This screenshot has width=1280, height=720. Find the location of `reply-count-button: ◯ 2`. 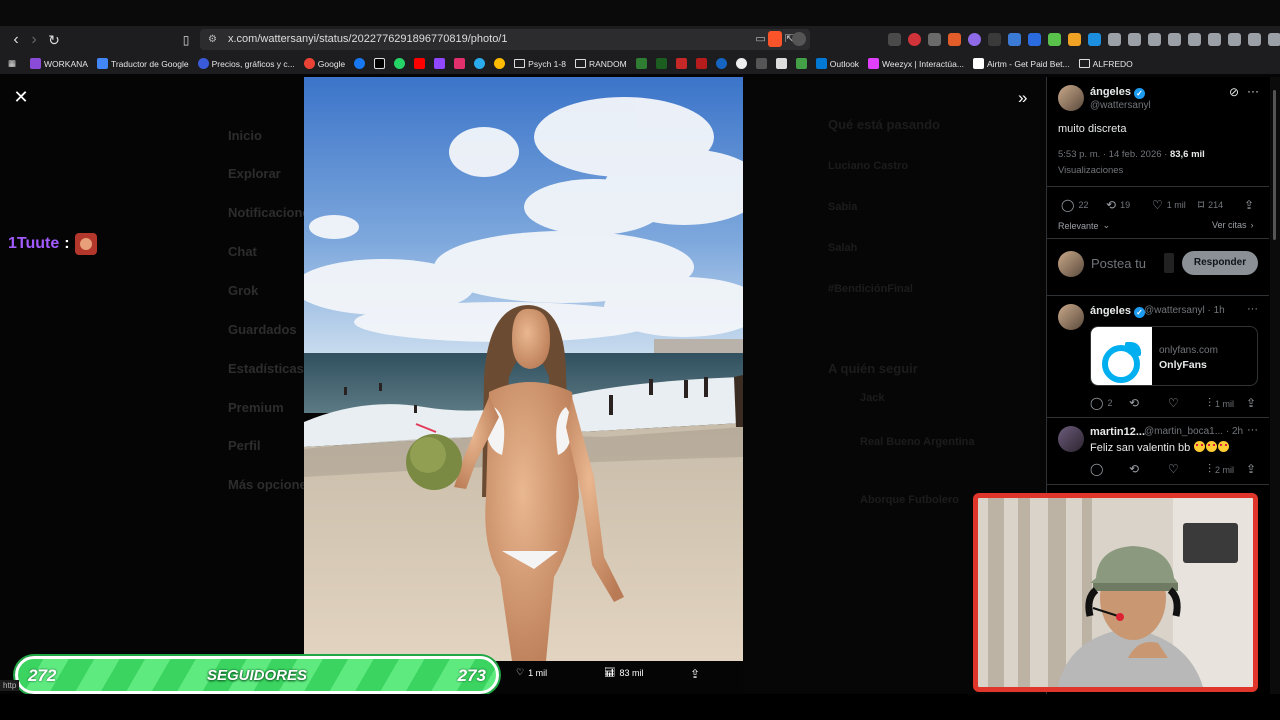

reply-count-button: ◯ 2 is located at coordinates (1101, 403).